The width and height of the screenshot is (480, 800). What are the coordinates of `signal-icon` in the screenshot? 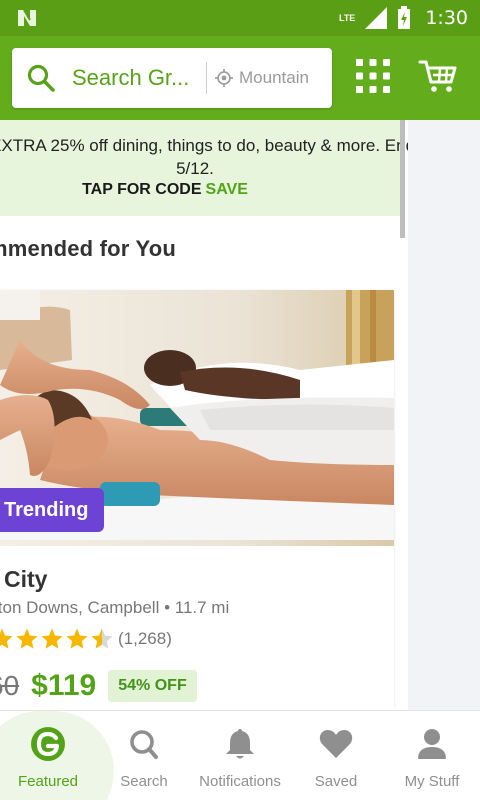 It's located at (376, 18).